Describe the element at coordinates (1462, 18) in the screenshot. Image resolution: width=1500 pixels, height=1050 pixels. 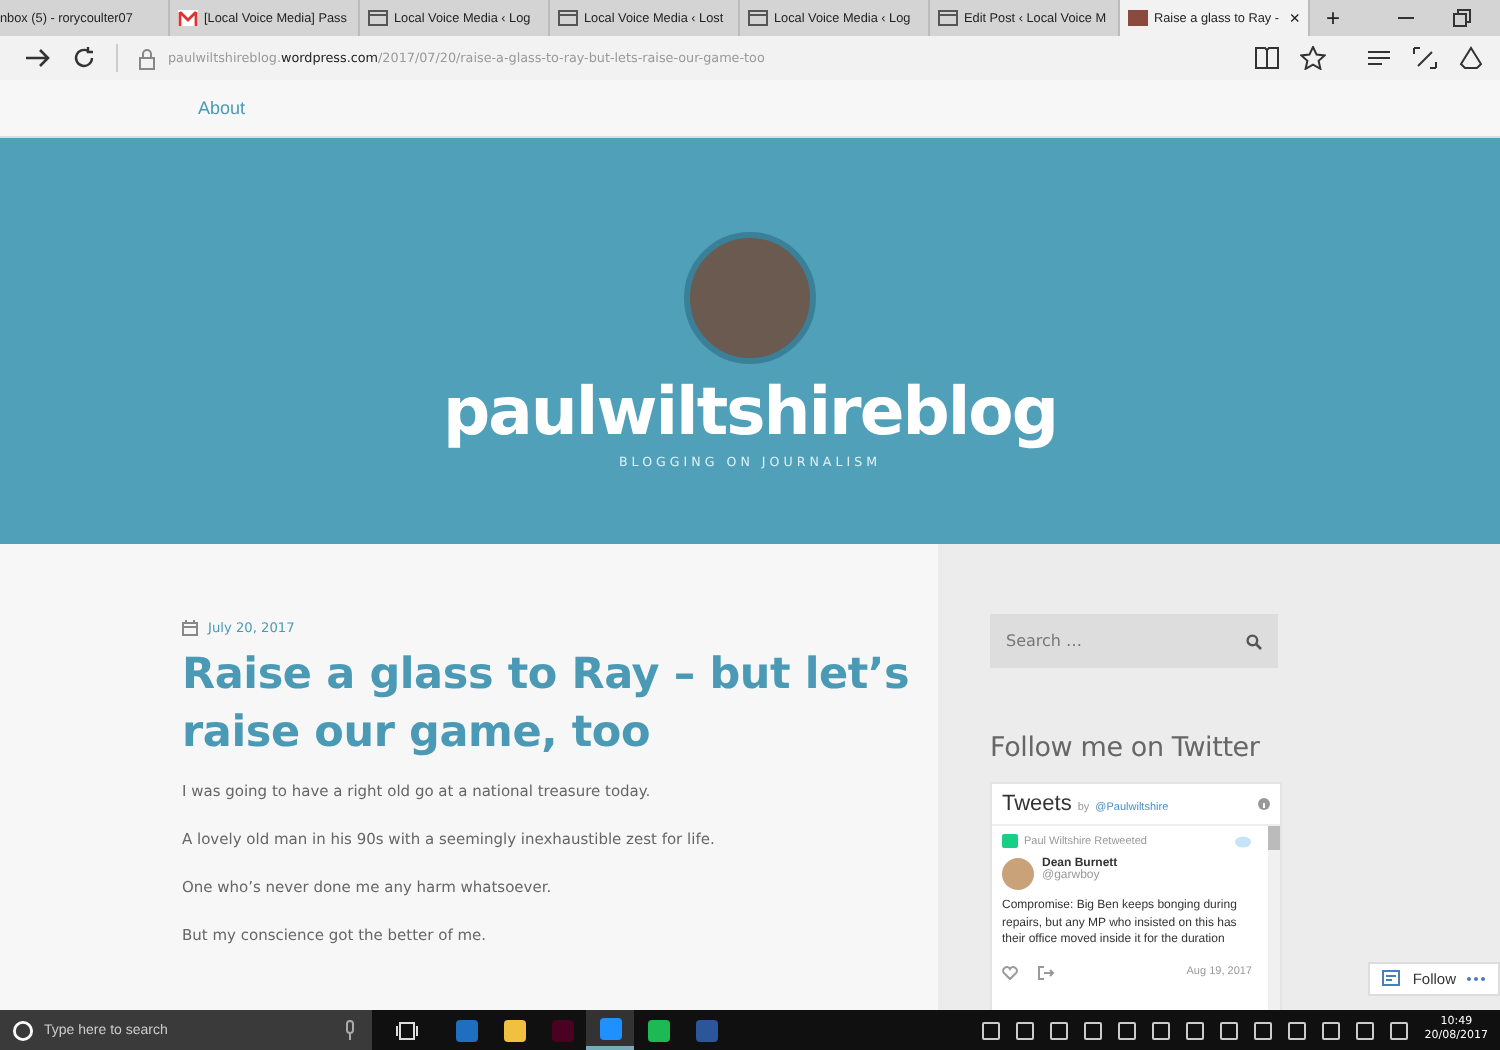
I see `restore-icon` at that location.